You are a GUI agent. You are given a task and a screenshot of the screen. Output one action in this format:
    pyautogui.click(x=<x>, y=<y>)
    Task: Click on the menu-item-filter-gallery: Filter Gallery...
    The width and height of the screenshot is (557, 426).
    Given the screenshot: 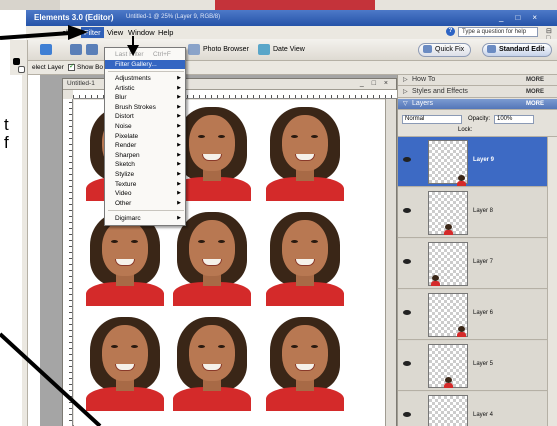 What is the action you would take?
    pyautogui.click(x=145, y=64)
    